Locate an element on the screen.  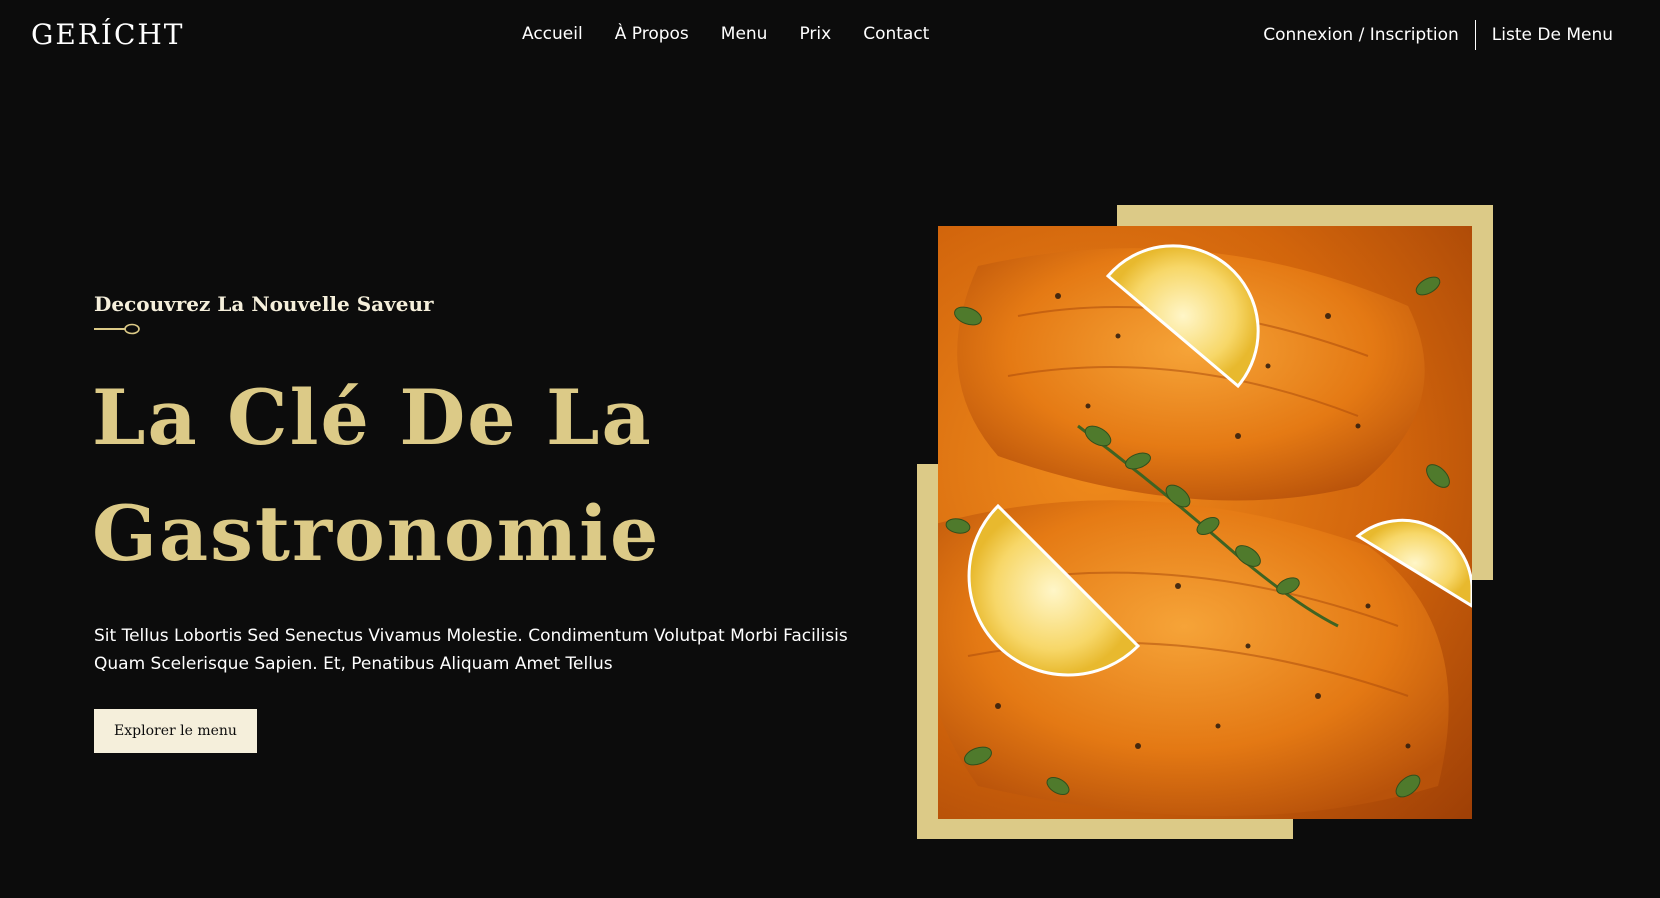
nav-link-menu: Menu is located at coordinates (744, 34).